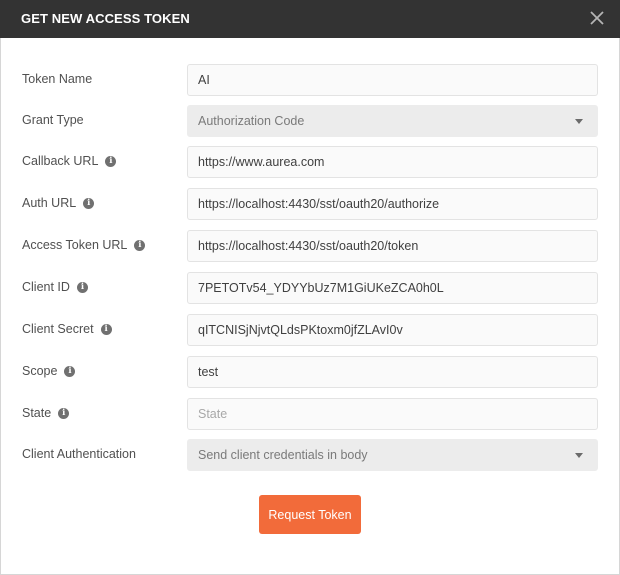 Image resolution: width=620 pixels, height=575 pixels. I want to click on dialog-titlebar: GET NEW ACCESS TOKEN, so click(310, 19).